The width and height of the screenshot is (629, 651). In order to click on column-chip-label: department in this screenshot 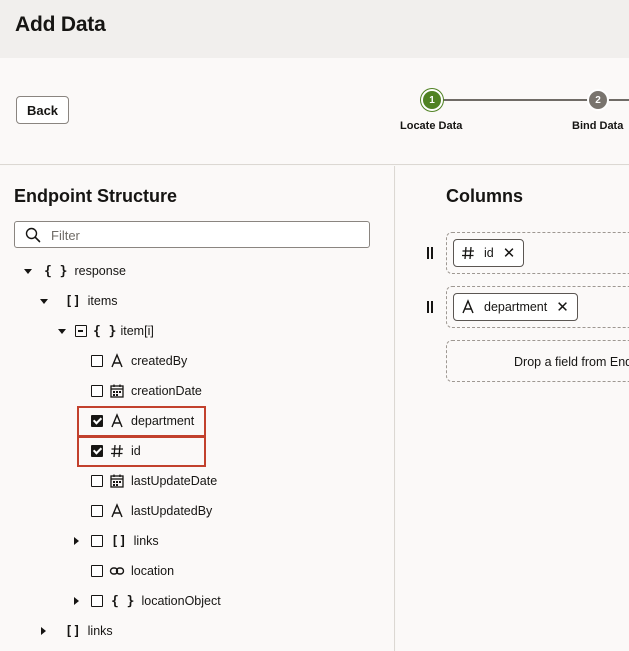, I will do `click(516, 307)`.